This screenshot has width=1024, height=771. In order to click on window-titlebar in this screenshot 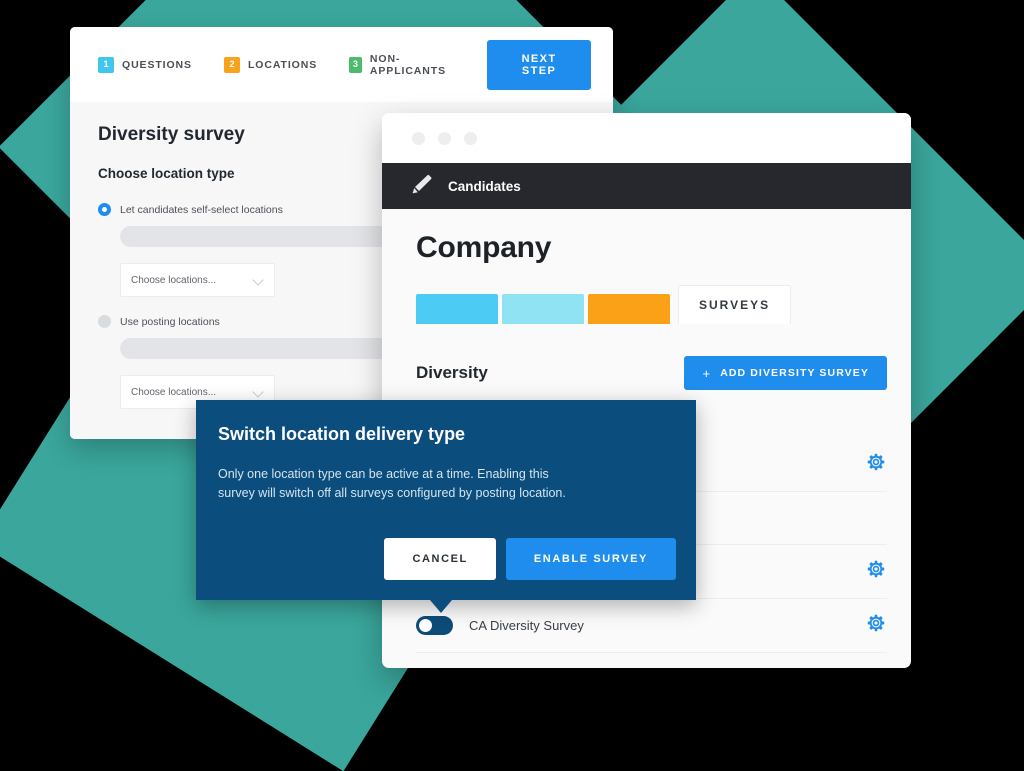, I will do `click(646, 138)`.